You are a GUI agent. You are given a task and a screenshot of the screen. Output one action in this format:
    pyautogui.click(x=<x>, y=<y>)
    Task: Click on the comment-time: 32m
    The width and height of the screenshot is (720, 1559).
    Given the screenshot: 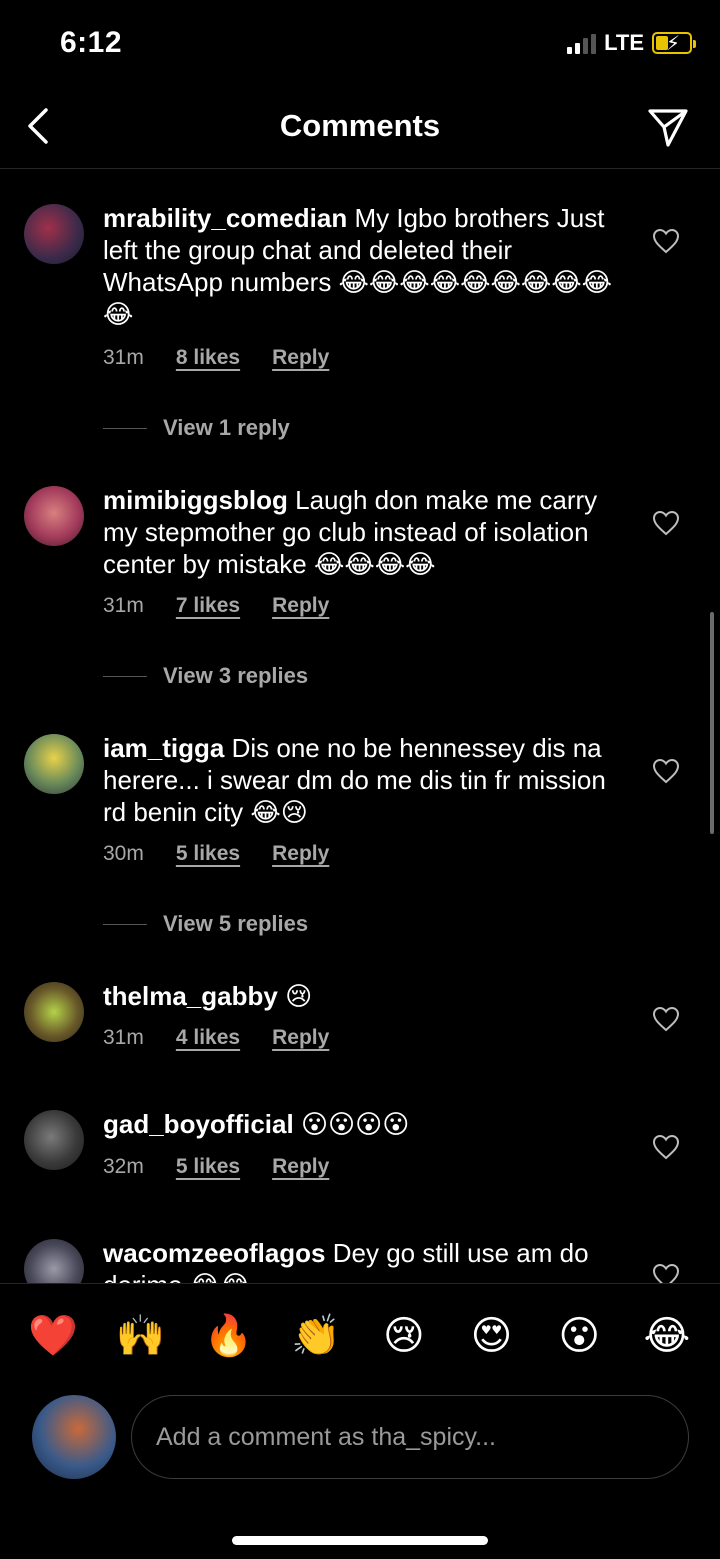 What is the action you would take?
    pyautogui.click(x=123, y=1166)
    